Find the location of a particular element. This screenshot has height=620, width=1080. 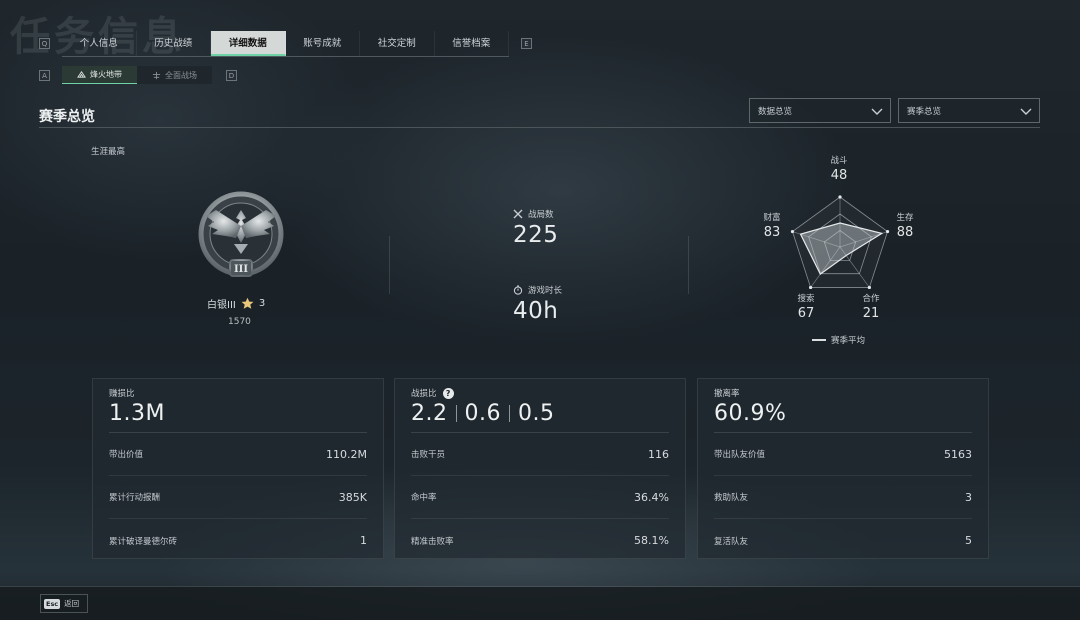

mode-extraction-icon is located at coordinates (81, 74).